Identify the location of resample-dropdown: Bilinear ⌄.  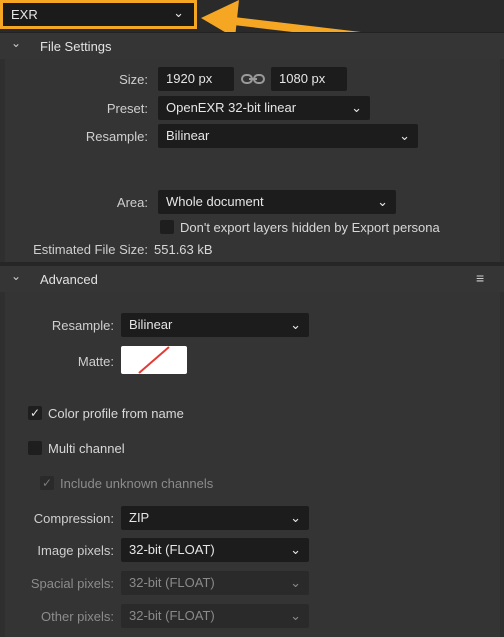
(288, 136).